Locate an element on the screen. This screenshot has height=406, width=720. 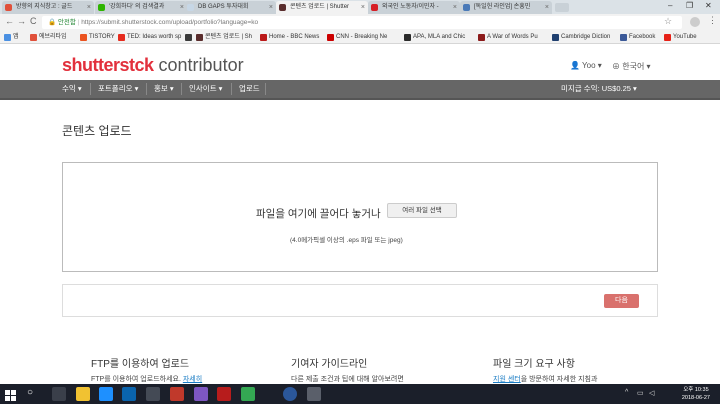
search-icon: ○ is located at coordinates (33, 394).